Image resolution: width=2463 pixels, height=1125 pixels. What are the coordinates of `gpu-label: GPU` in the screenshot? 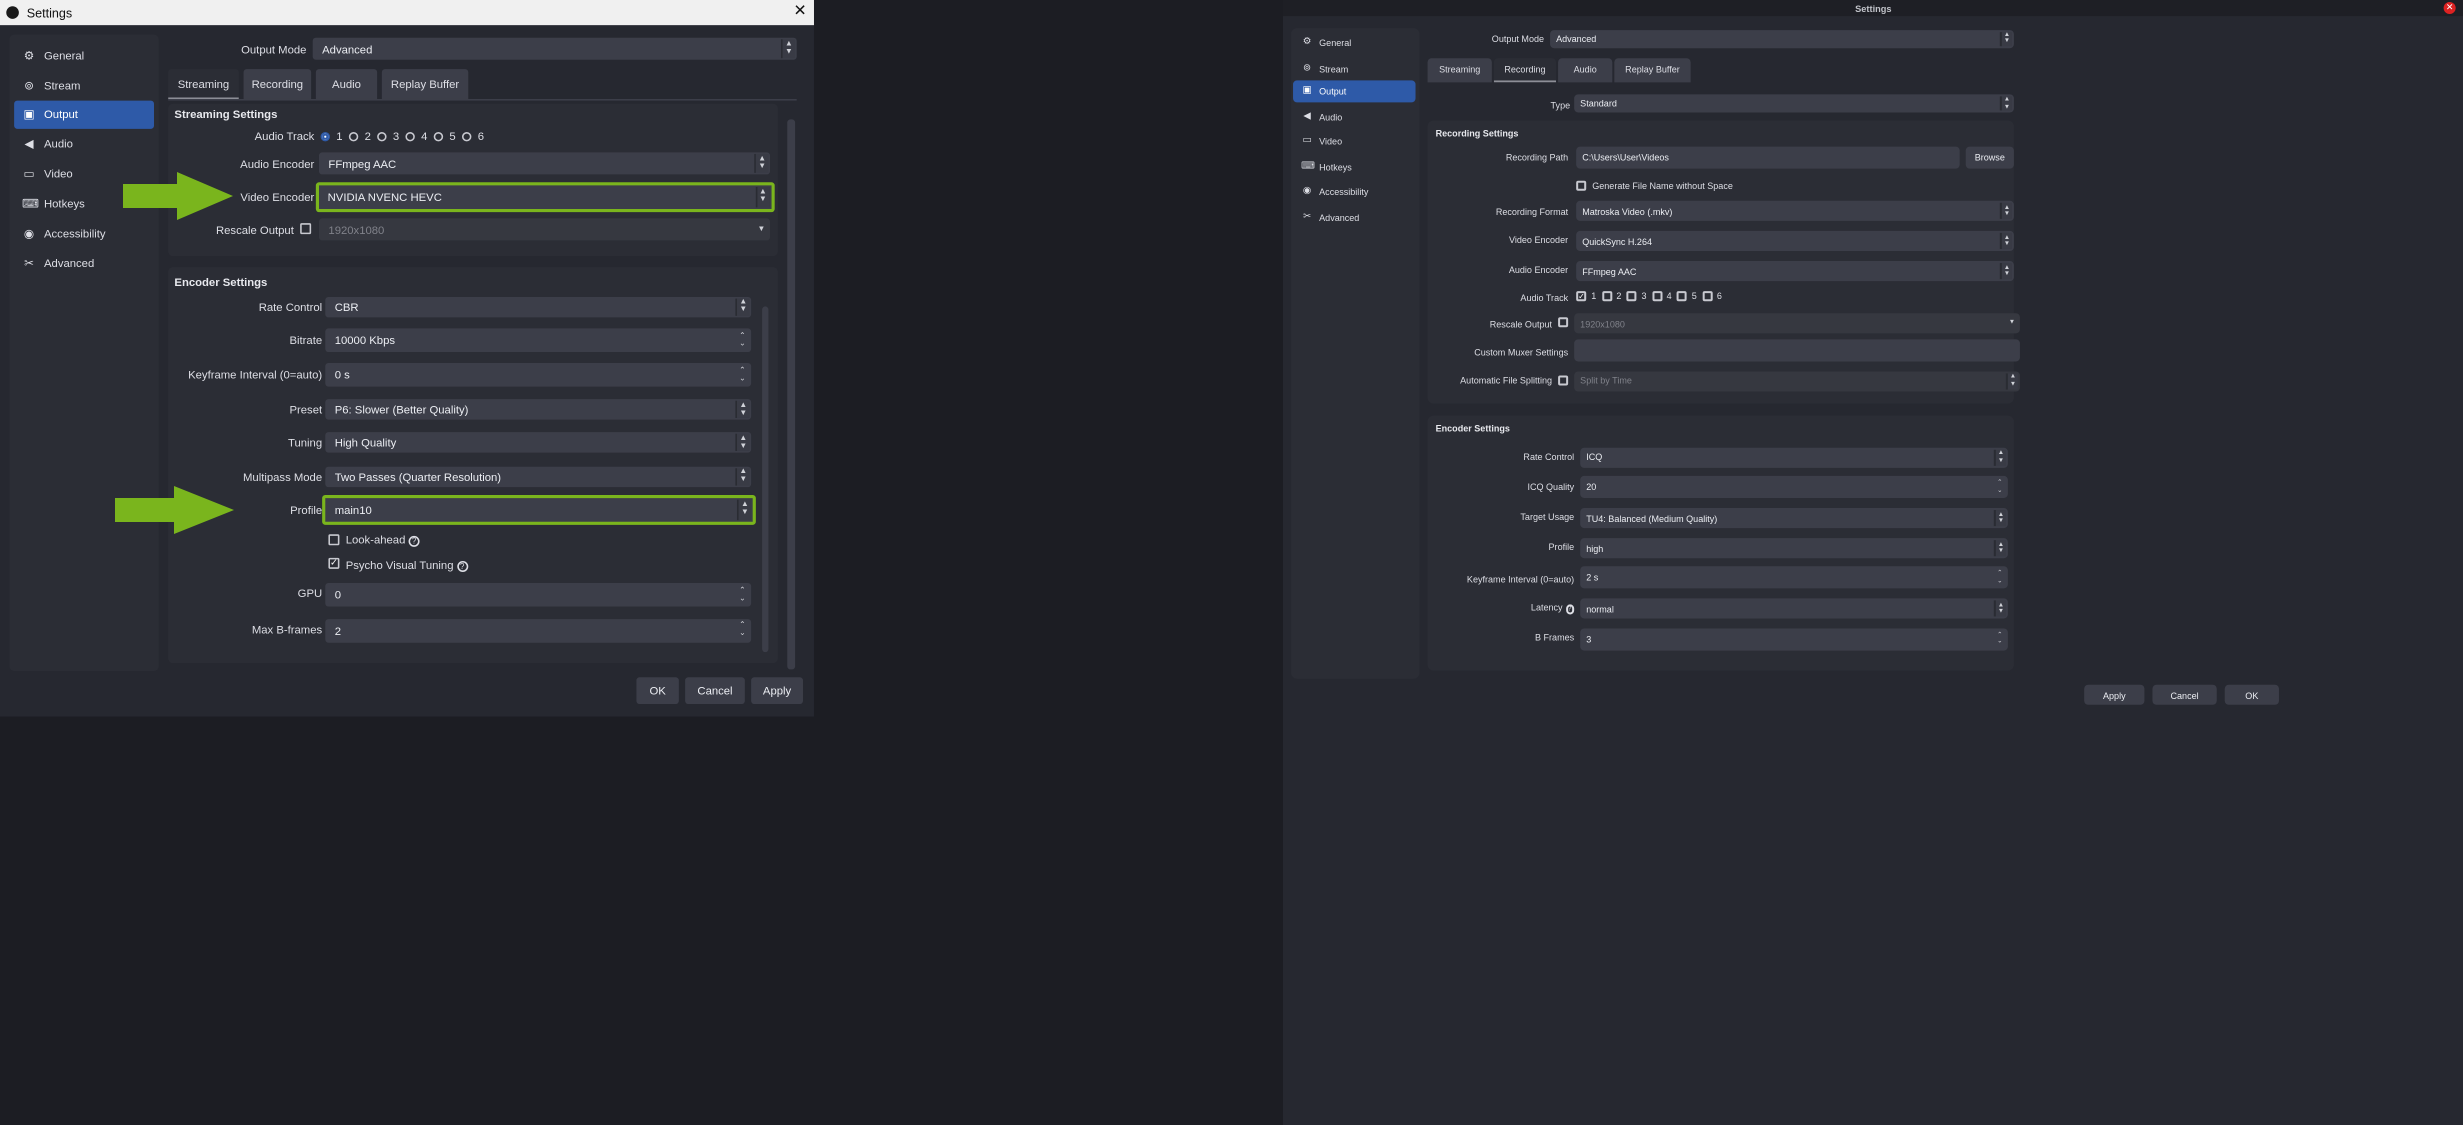 It's located at (310, 593).